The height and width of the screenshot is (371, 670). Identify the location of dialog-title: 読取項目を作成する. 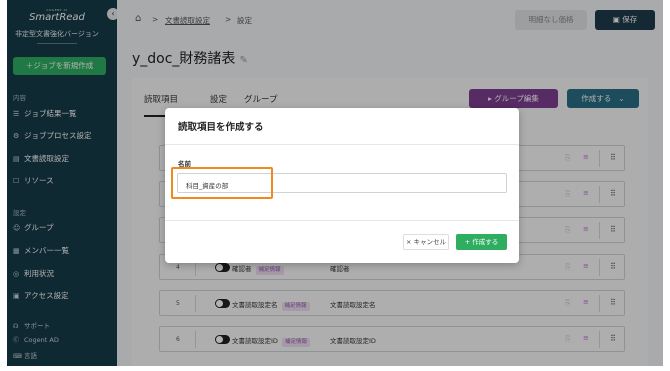
(221, 127).